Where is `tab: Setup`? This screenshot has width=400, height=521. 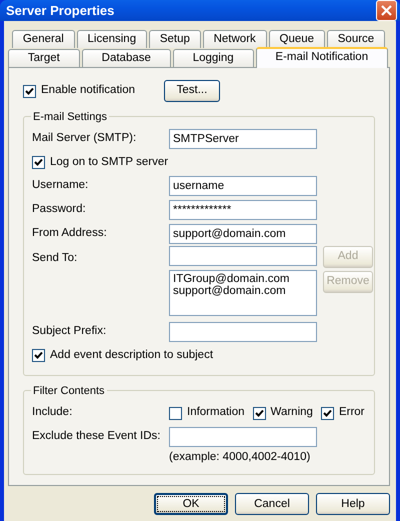
tab: Setup is located at coordinates (174, 39).